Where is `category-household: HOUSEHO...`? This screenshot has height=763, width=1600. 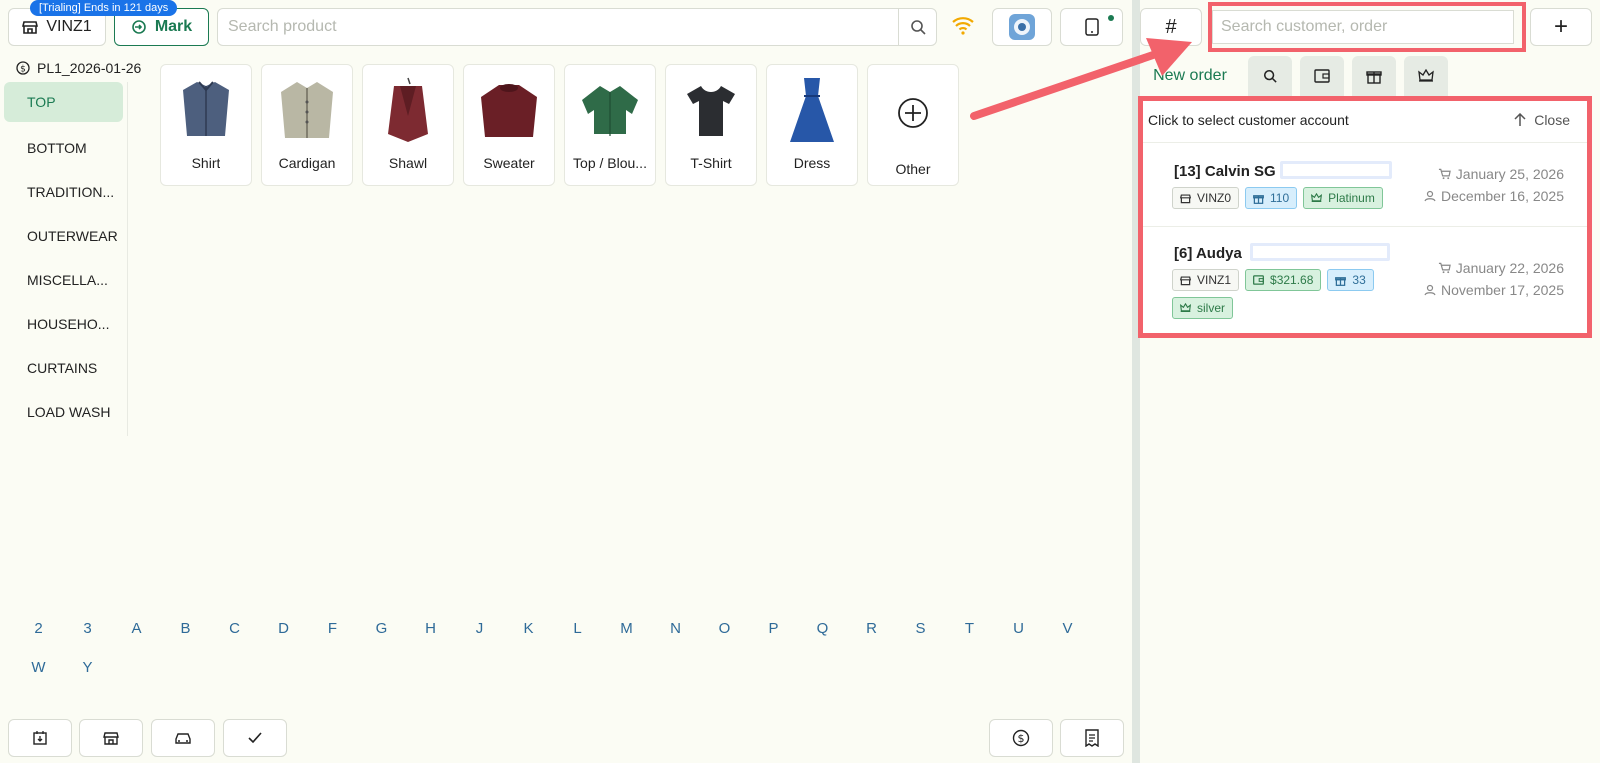
category-household: HOUSEHO... is located at coordinates (63, 324).